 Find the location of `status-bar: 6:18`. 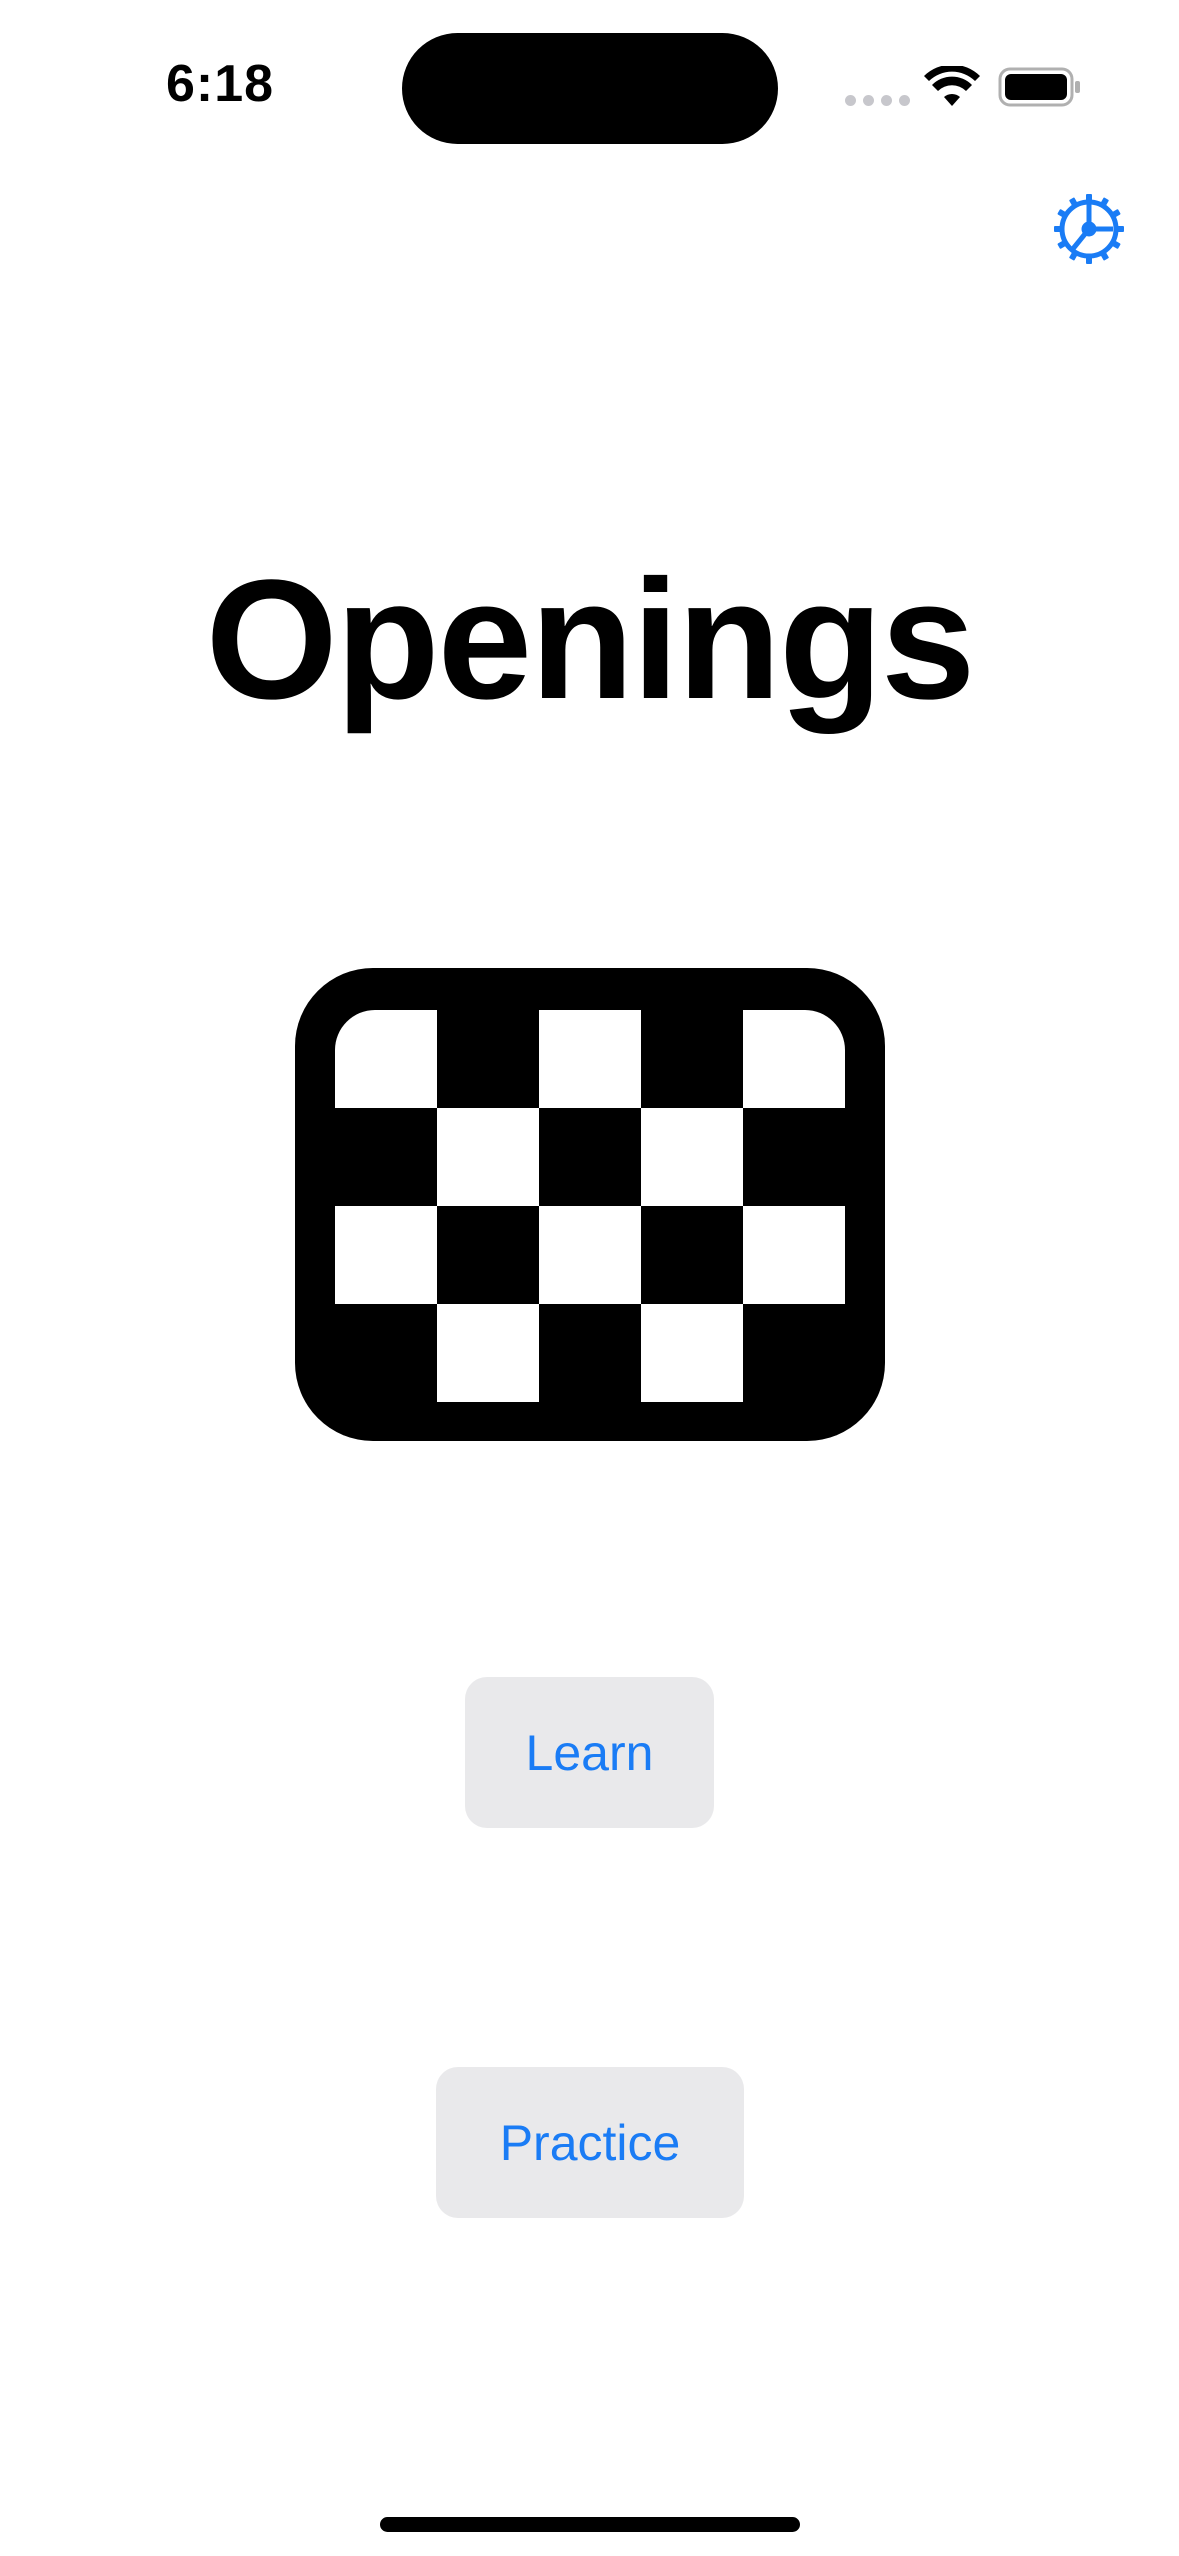

status-bar: 6:18 is located at coordinates (589, 80).